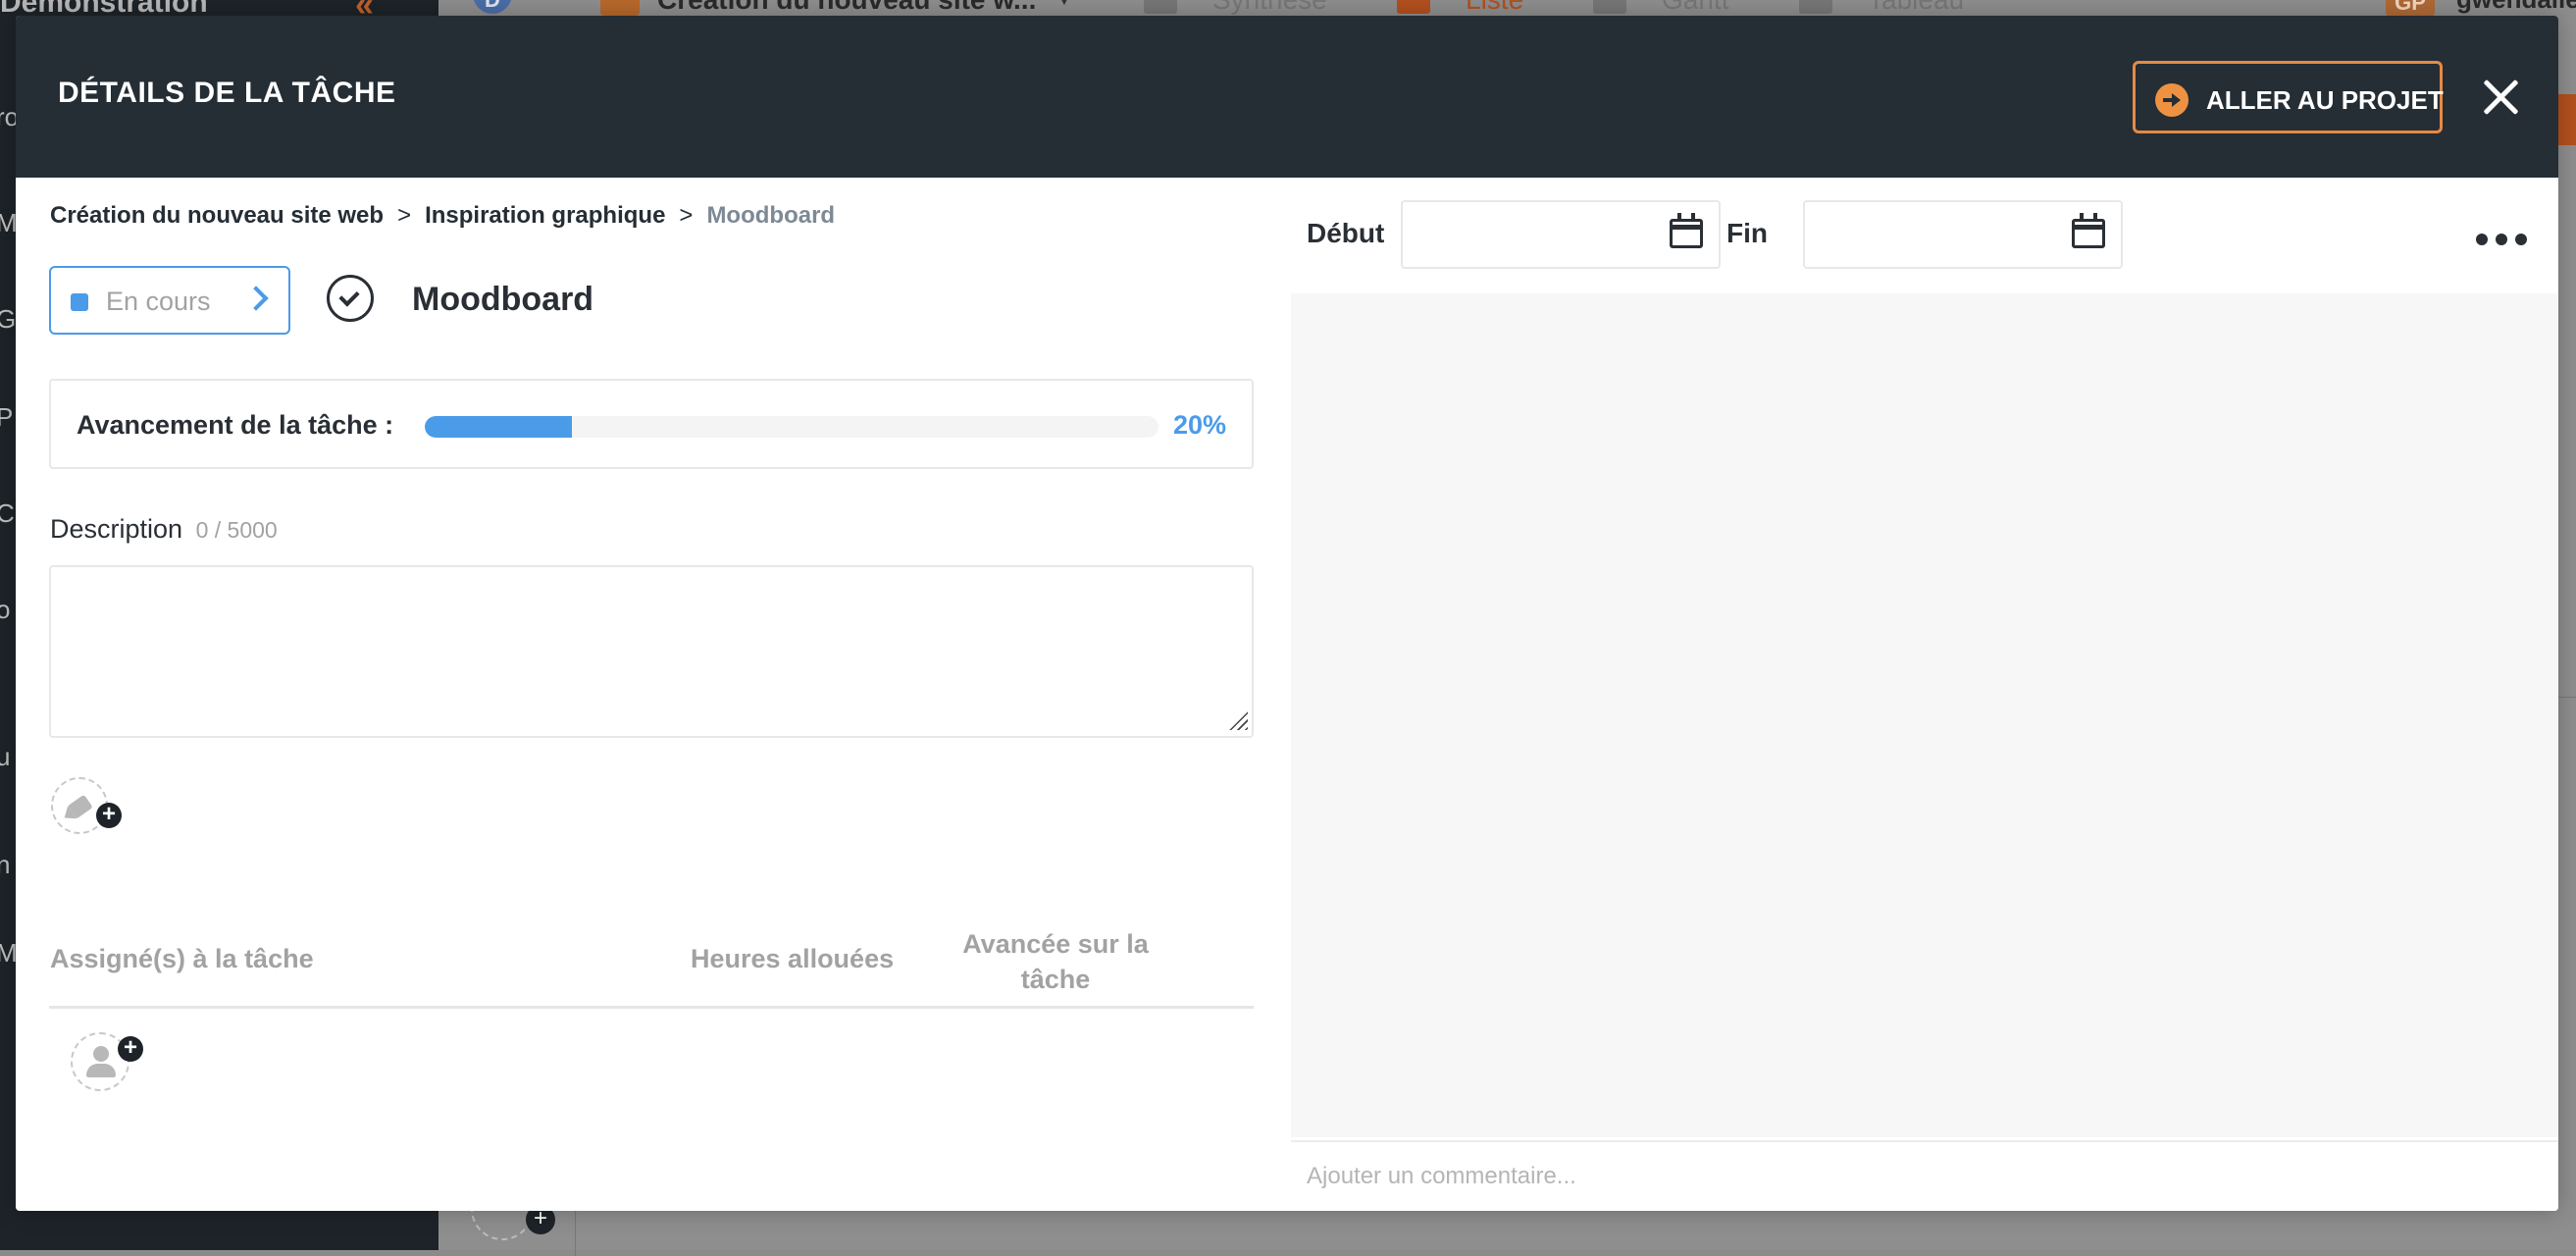 This screenshot has height=1256, width=2576. I want to click on task-title: Moodboard, so click(502, 300).